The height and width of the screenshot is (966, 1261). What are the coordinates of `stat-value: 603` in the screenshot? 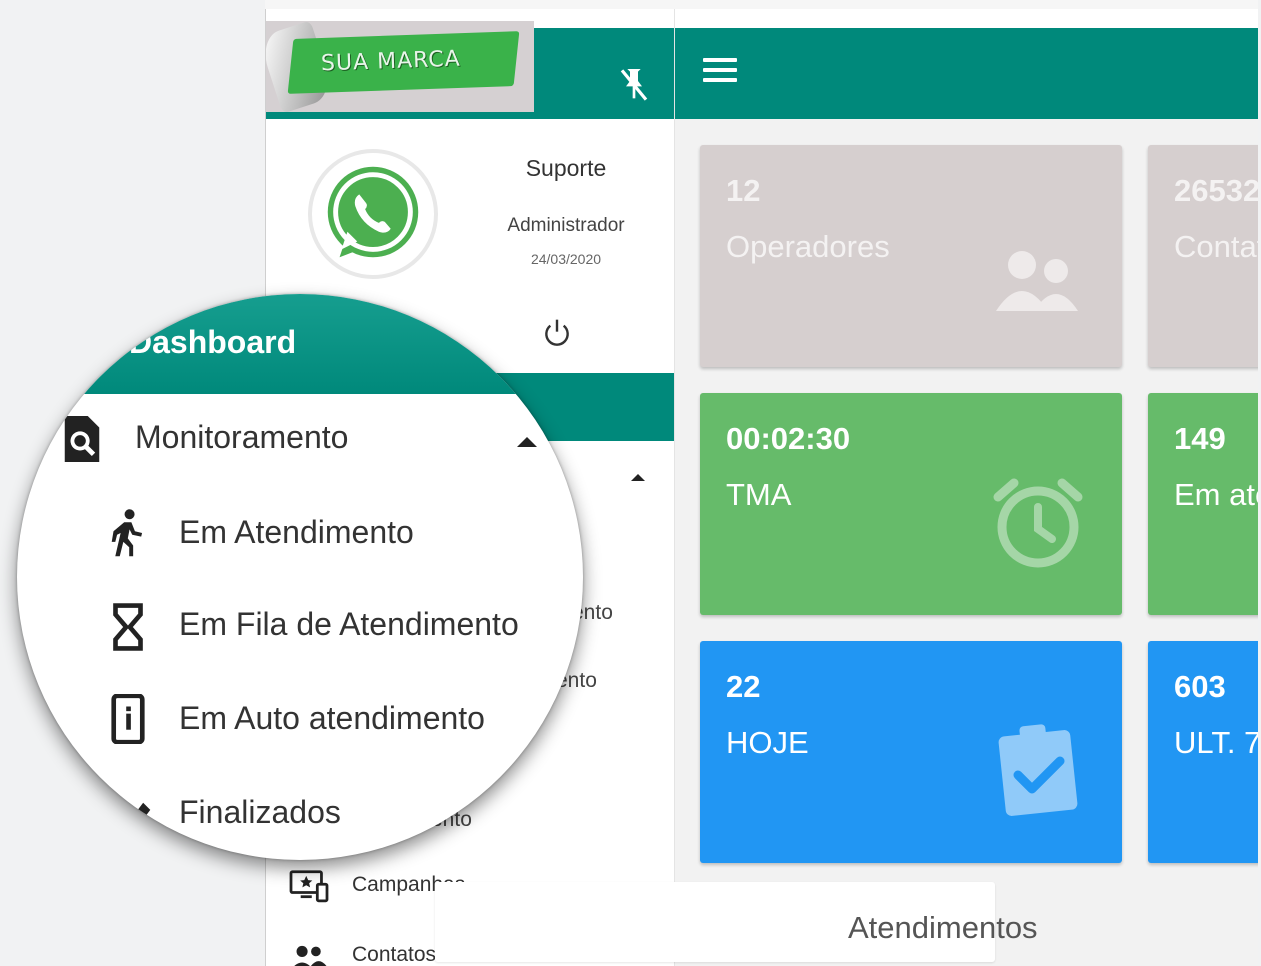 It's located at (1200, 686).